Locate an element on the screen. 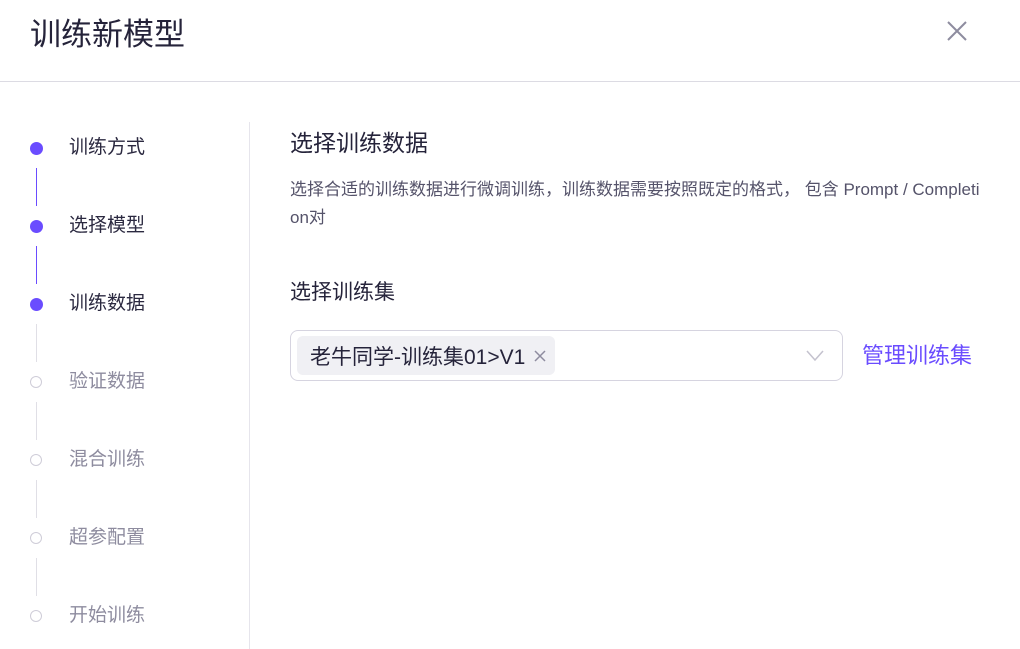 The width and height of the screenshot is (1020, 649). step-5: 混合训练 is located at coordinates (125, 460).